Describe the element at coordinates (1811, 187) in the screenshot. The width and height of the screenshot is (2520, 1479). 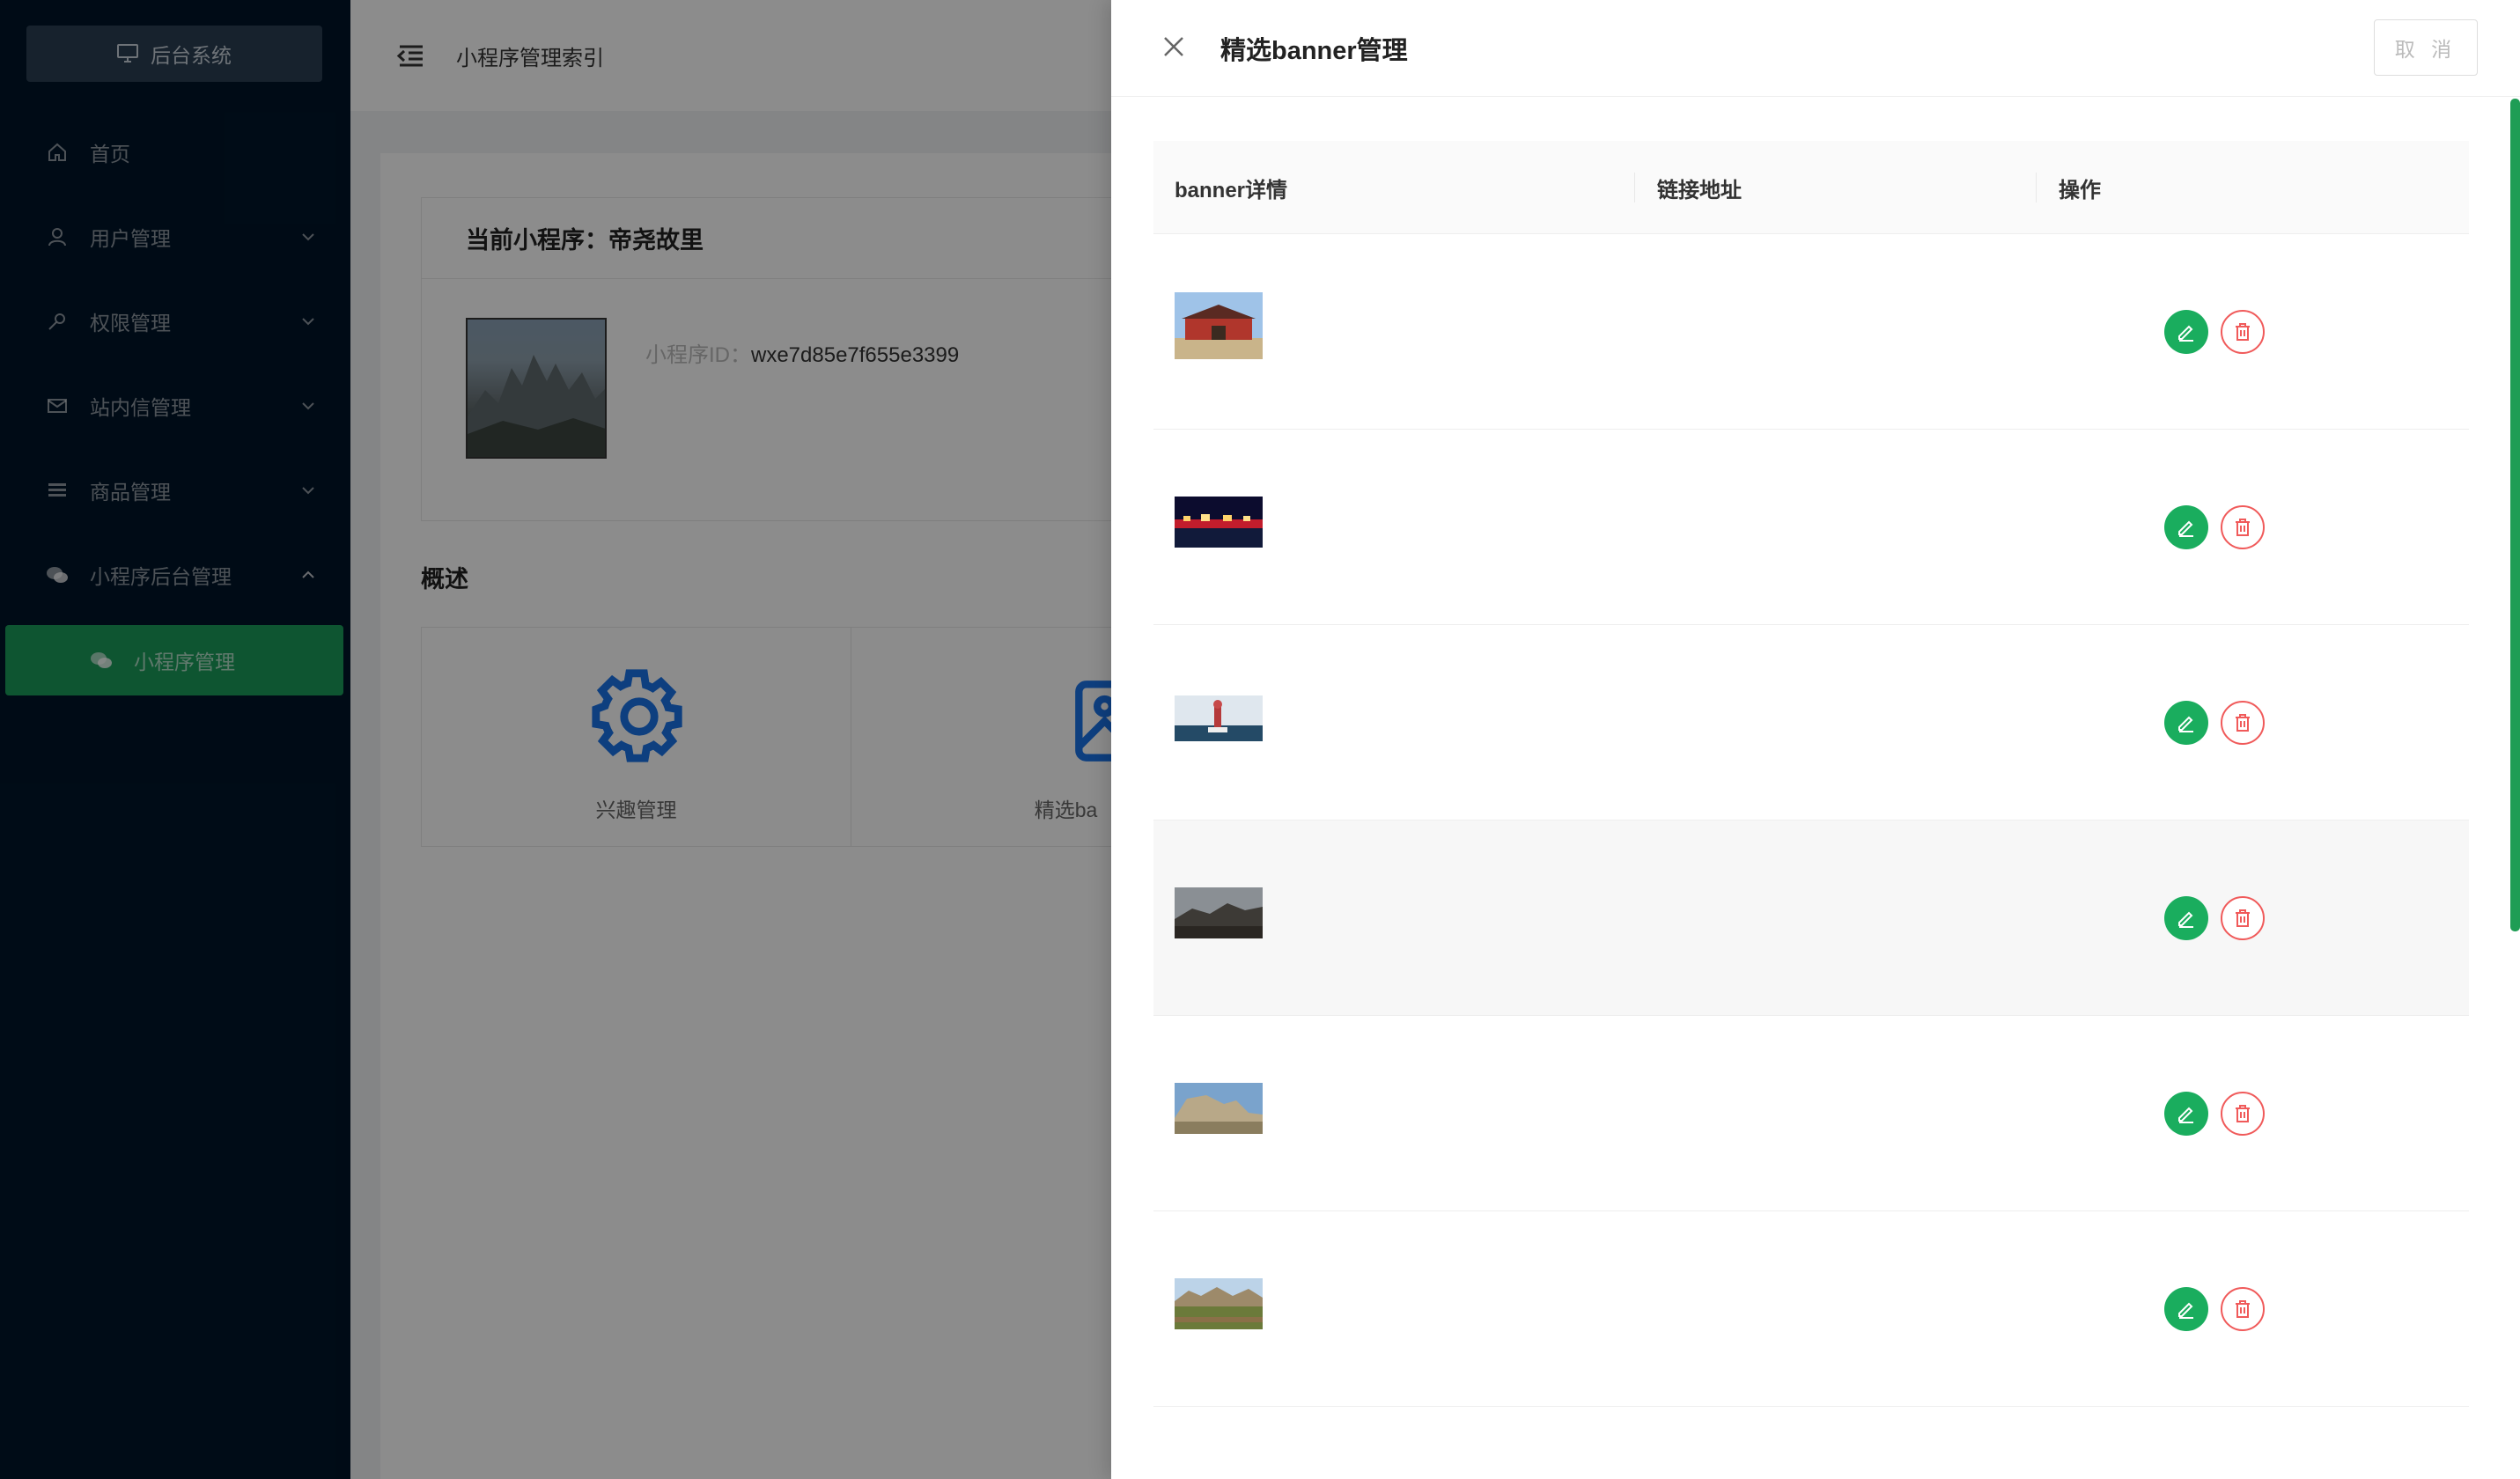
I see `table-header: banner详情 链接地址 操作` at that location.